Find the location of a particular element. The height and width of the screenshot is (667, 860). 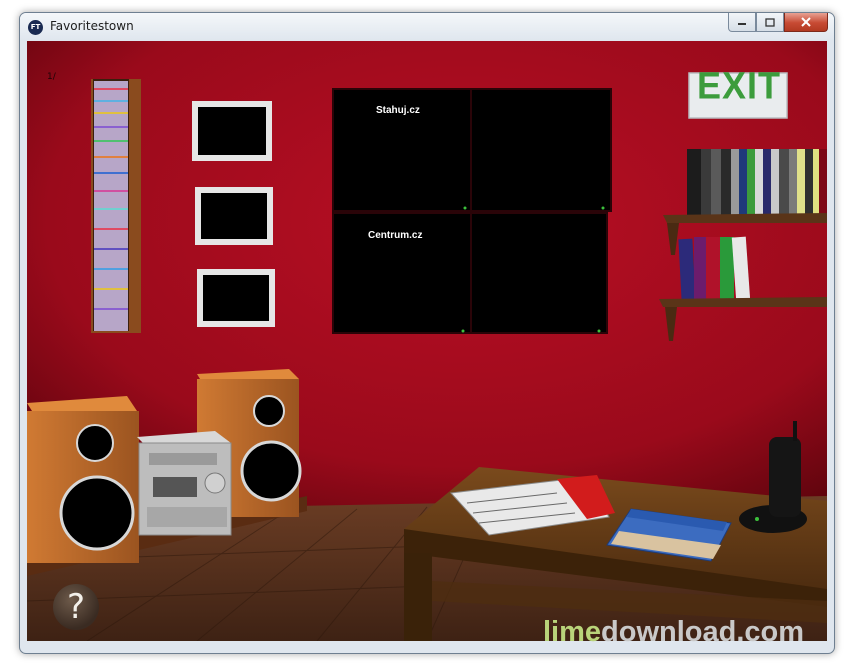

minimize-icon is located at coordinates (742, 24).